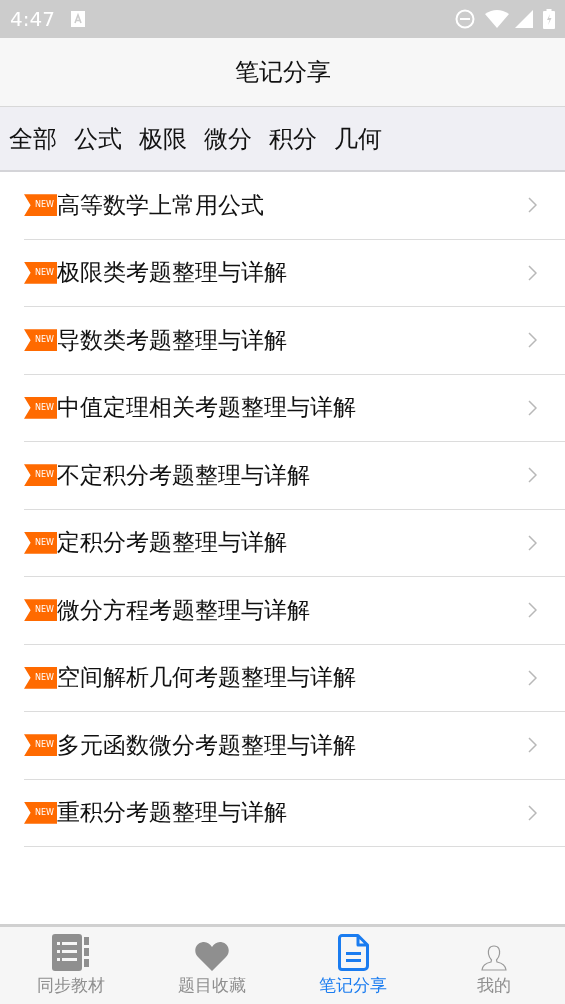 Image resolution: width=565 pixels, height=1004 pixels. Describe the element at coordinates (163, 138) in the screenshot. I see `category-tab: 极限` at that location.